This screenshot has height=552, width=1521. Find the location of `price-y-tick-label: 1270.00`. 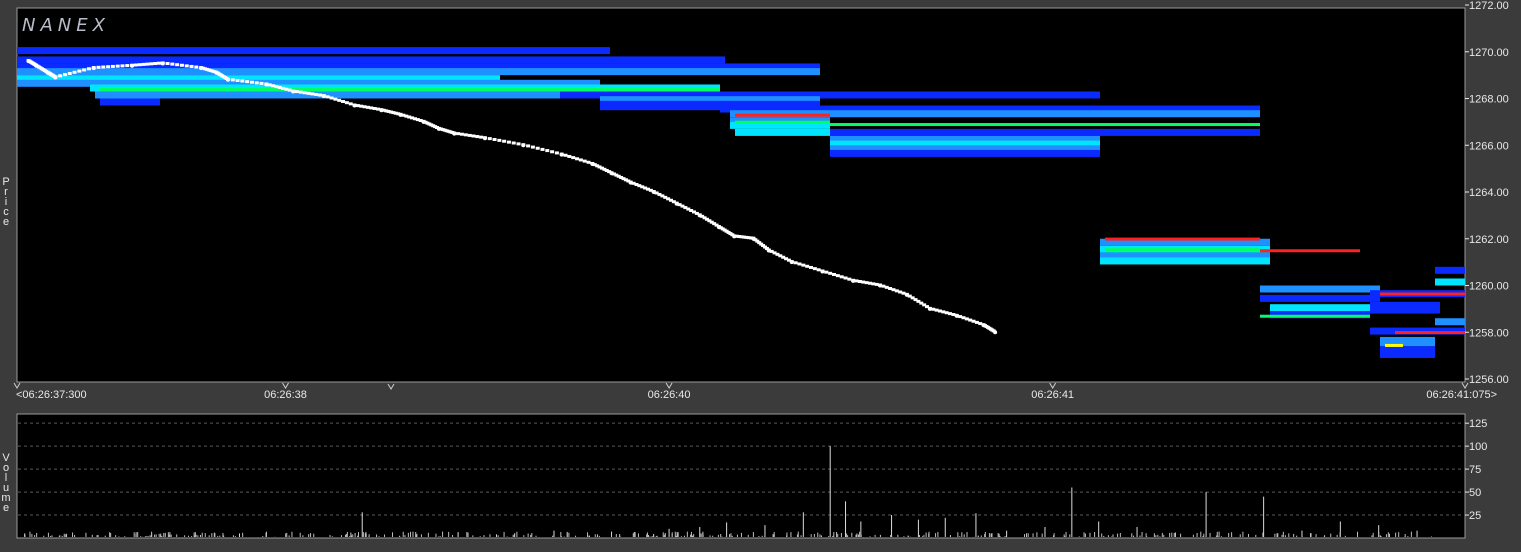

price-y-tick-label: 1270.00 is located at coordinates (1489, 53).